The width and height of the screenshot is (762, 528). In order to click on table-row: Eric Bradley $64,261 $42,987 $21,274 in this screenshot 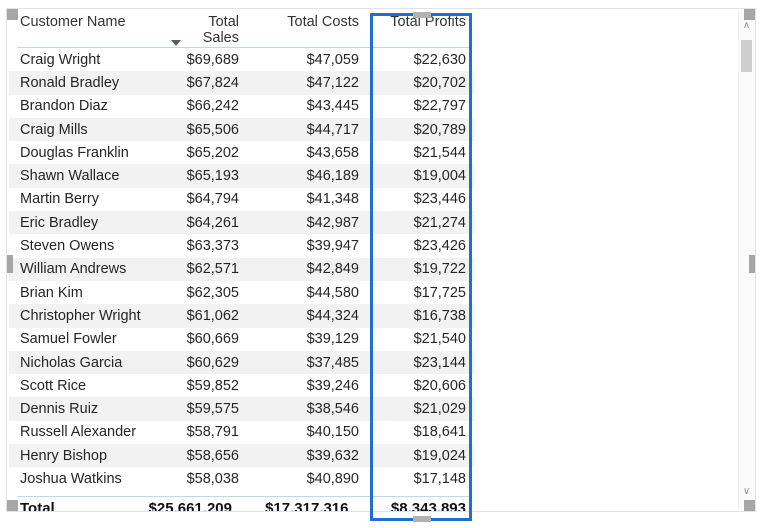, I will do `click(242, 223)`.